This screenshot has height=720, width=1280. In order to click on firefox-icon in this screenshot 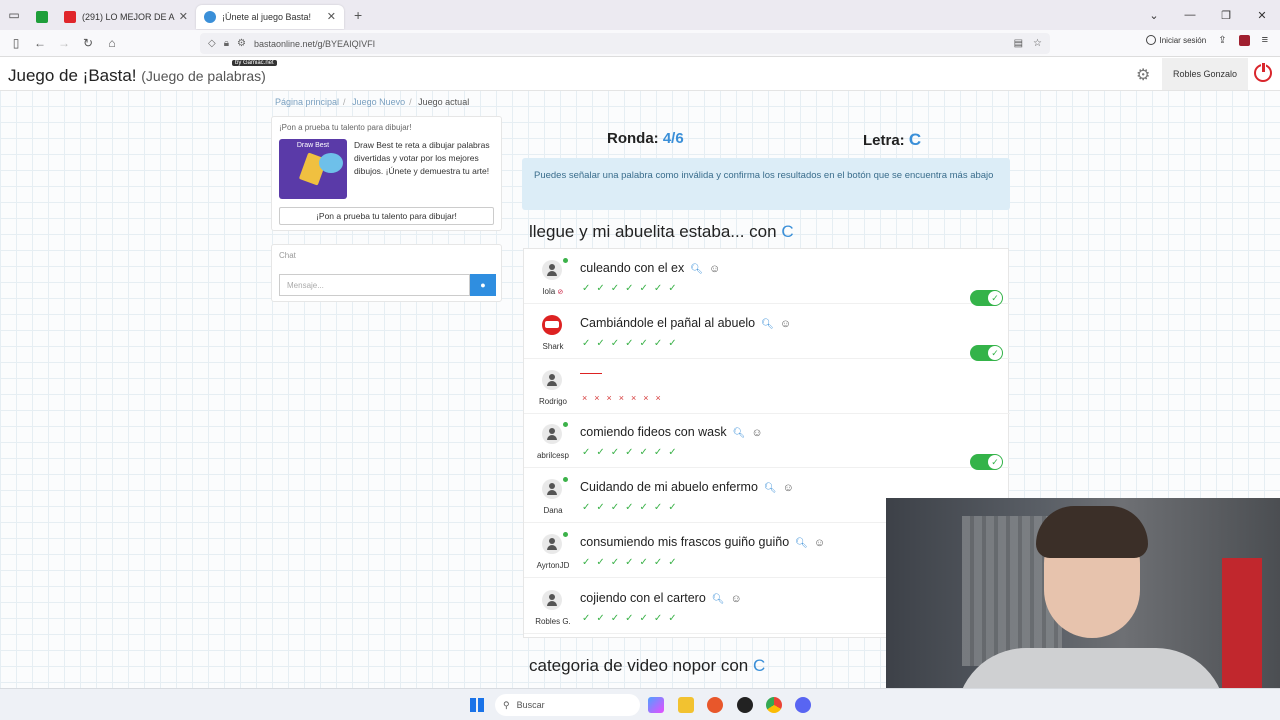, I will do `click(715, 705)`.